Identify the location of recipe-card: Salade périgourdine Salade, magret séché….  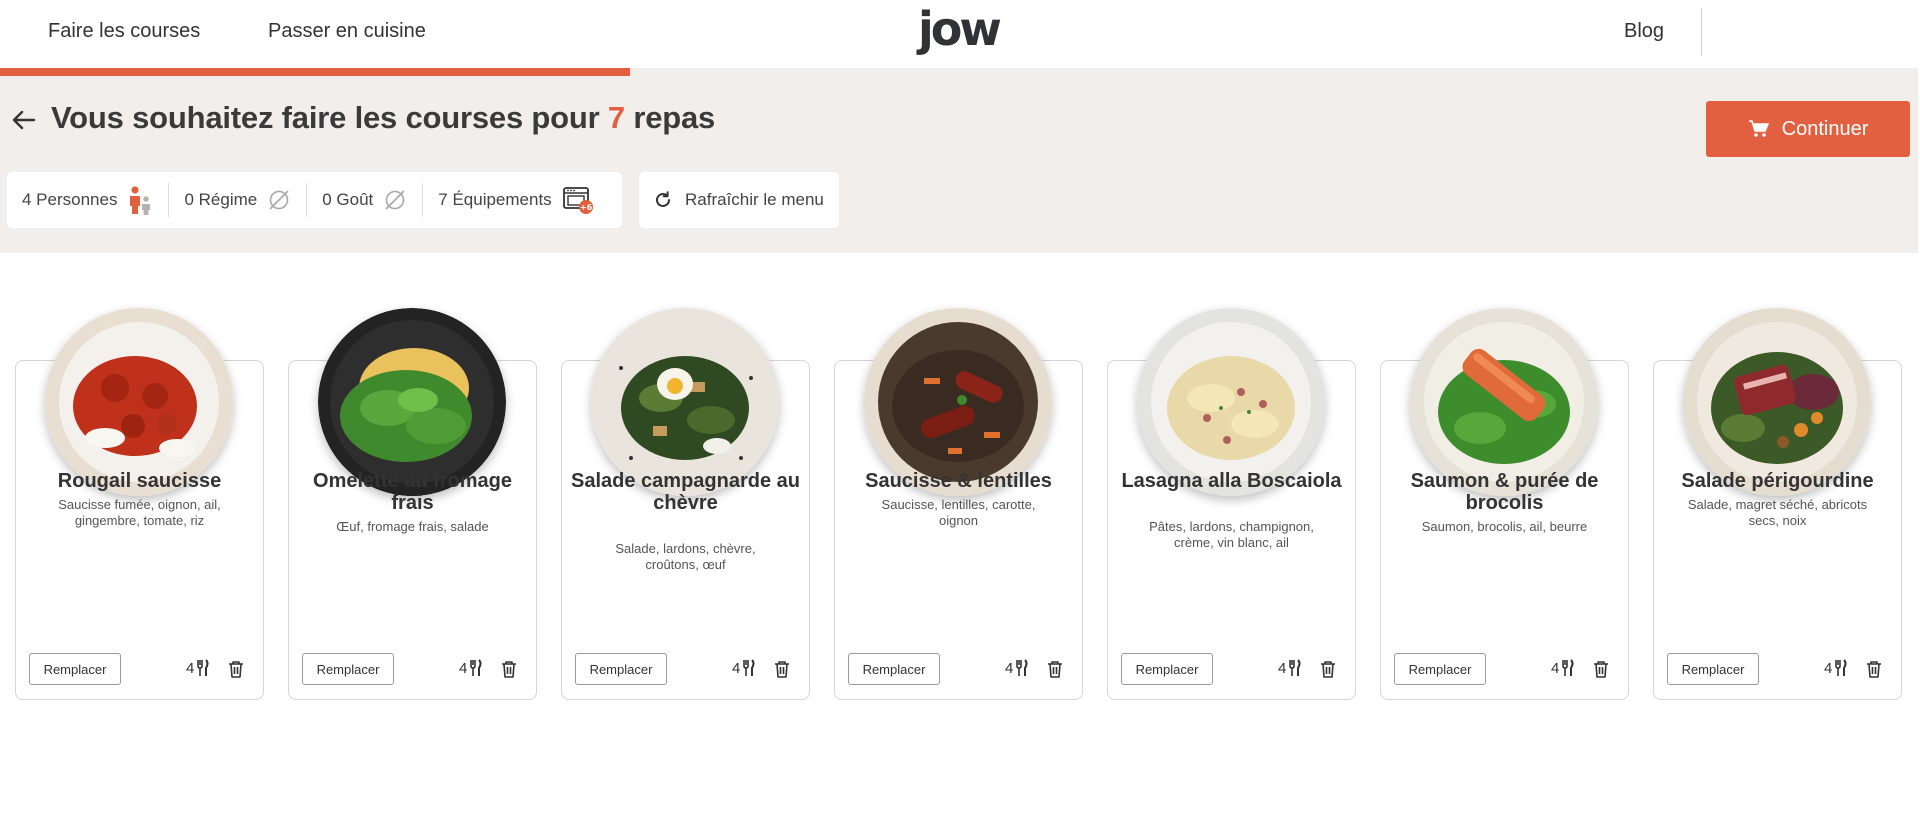
(1777, 502).